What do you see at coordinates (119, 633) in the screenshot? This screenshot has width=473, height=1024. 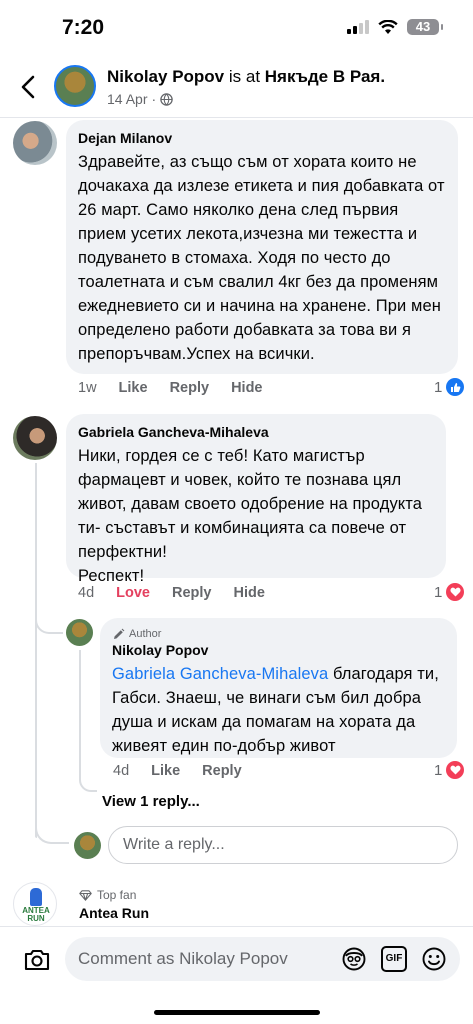 I see `pencil-icon` at bounding box center [119, 633].